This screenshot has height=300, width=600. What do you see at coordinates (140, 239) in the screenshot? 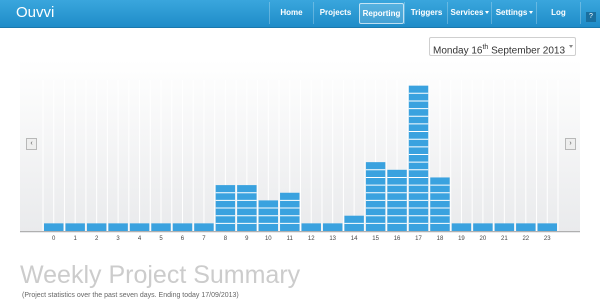
I see `x-tick-label: 4` at bounding box center [140, 239].